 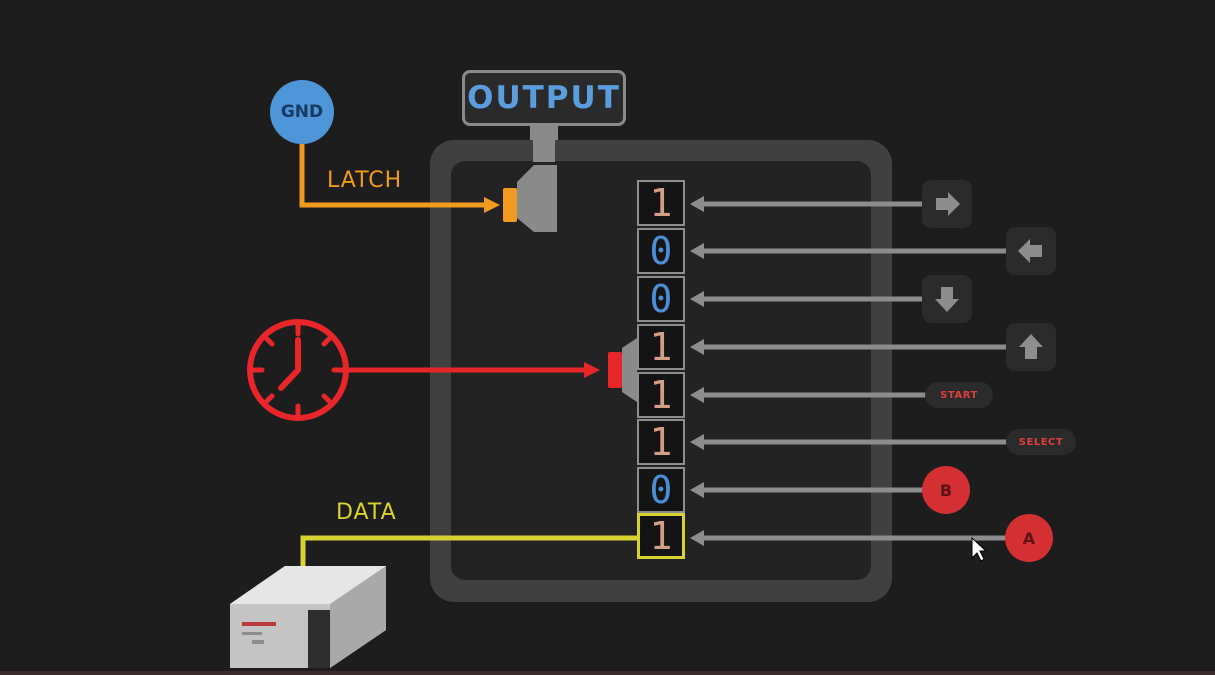 I want to click on right-button, so click(x=947, y=204).